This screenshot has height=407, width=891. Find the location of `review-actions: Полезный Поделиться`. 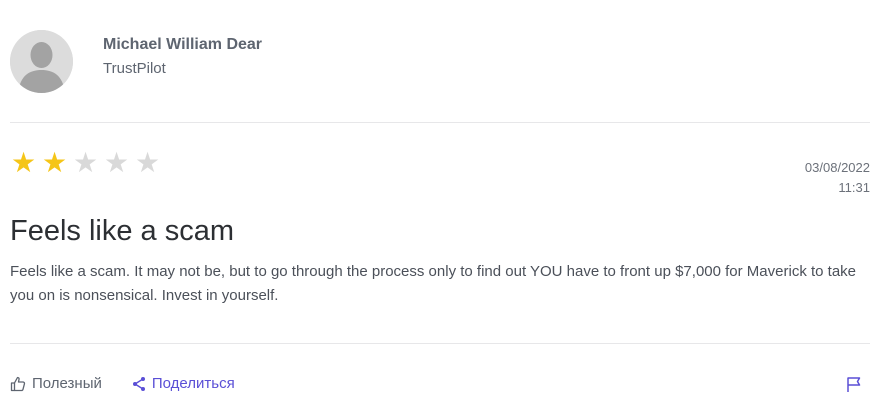

review-actions: Полезный Поделиться is located at coordinates (122, 384).